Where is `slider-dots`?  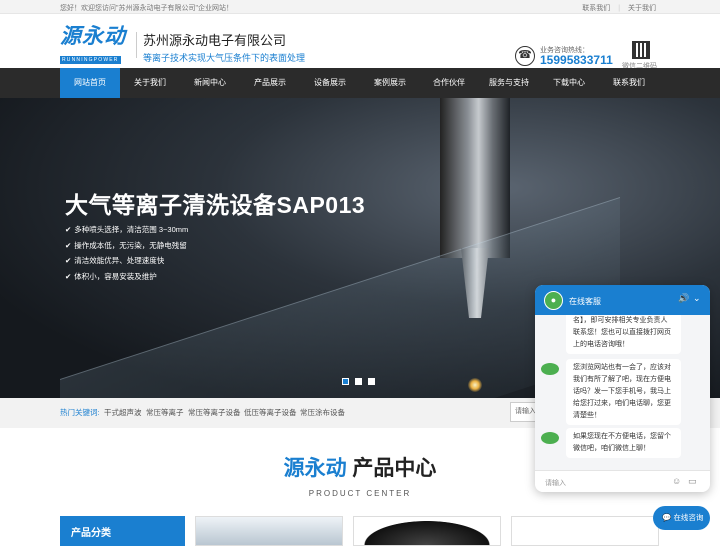
slider-dots is located at coordinates (361, 381).